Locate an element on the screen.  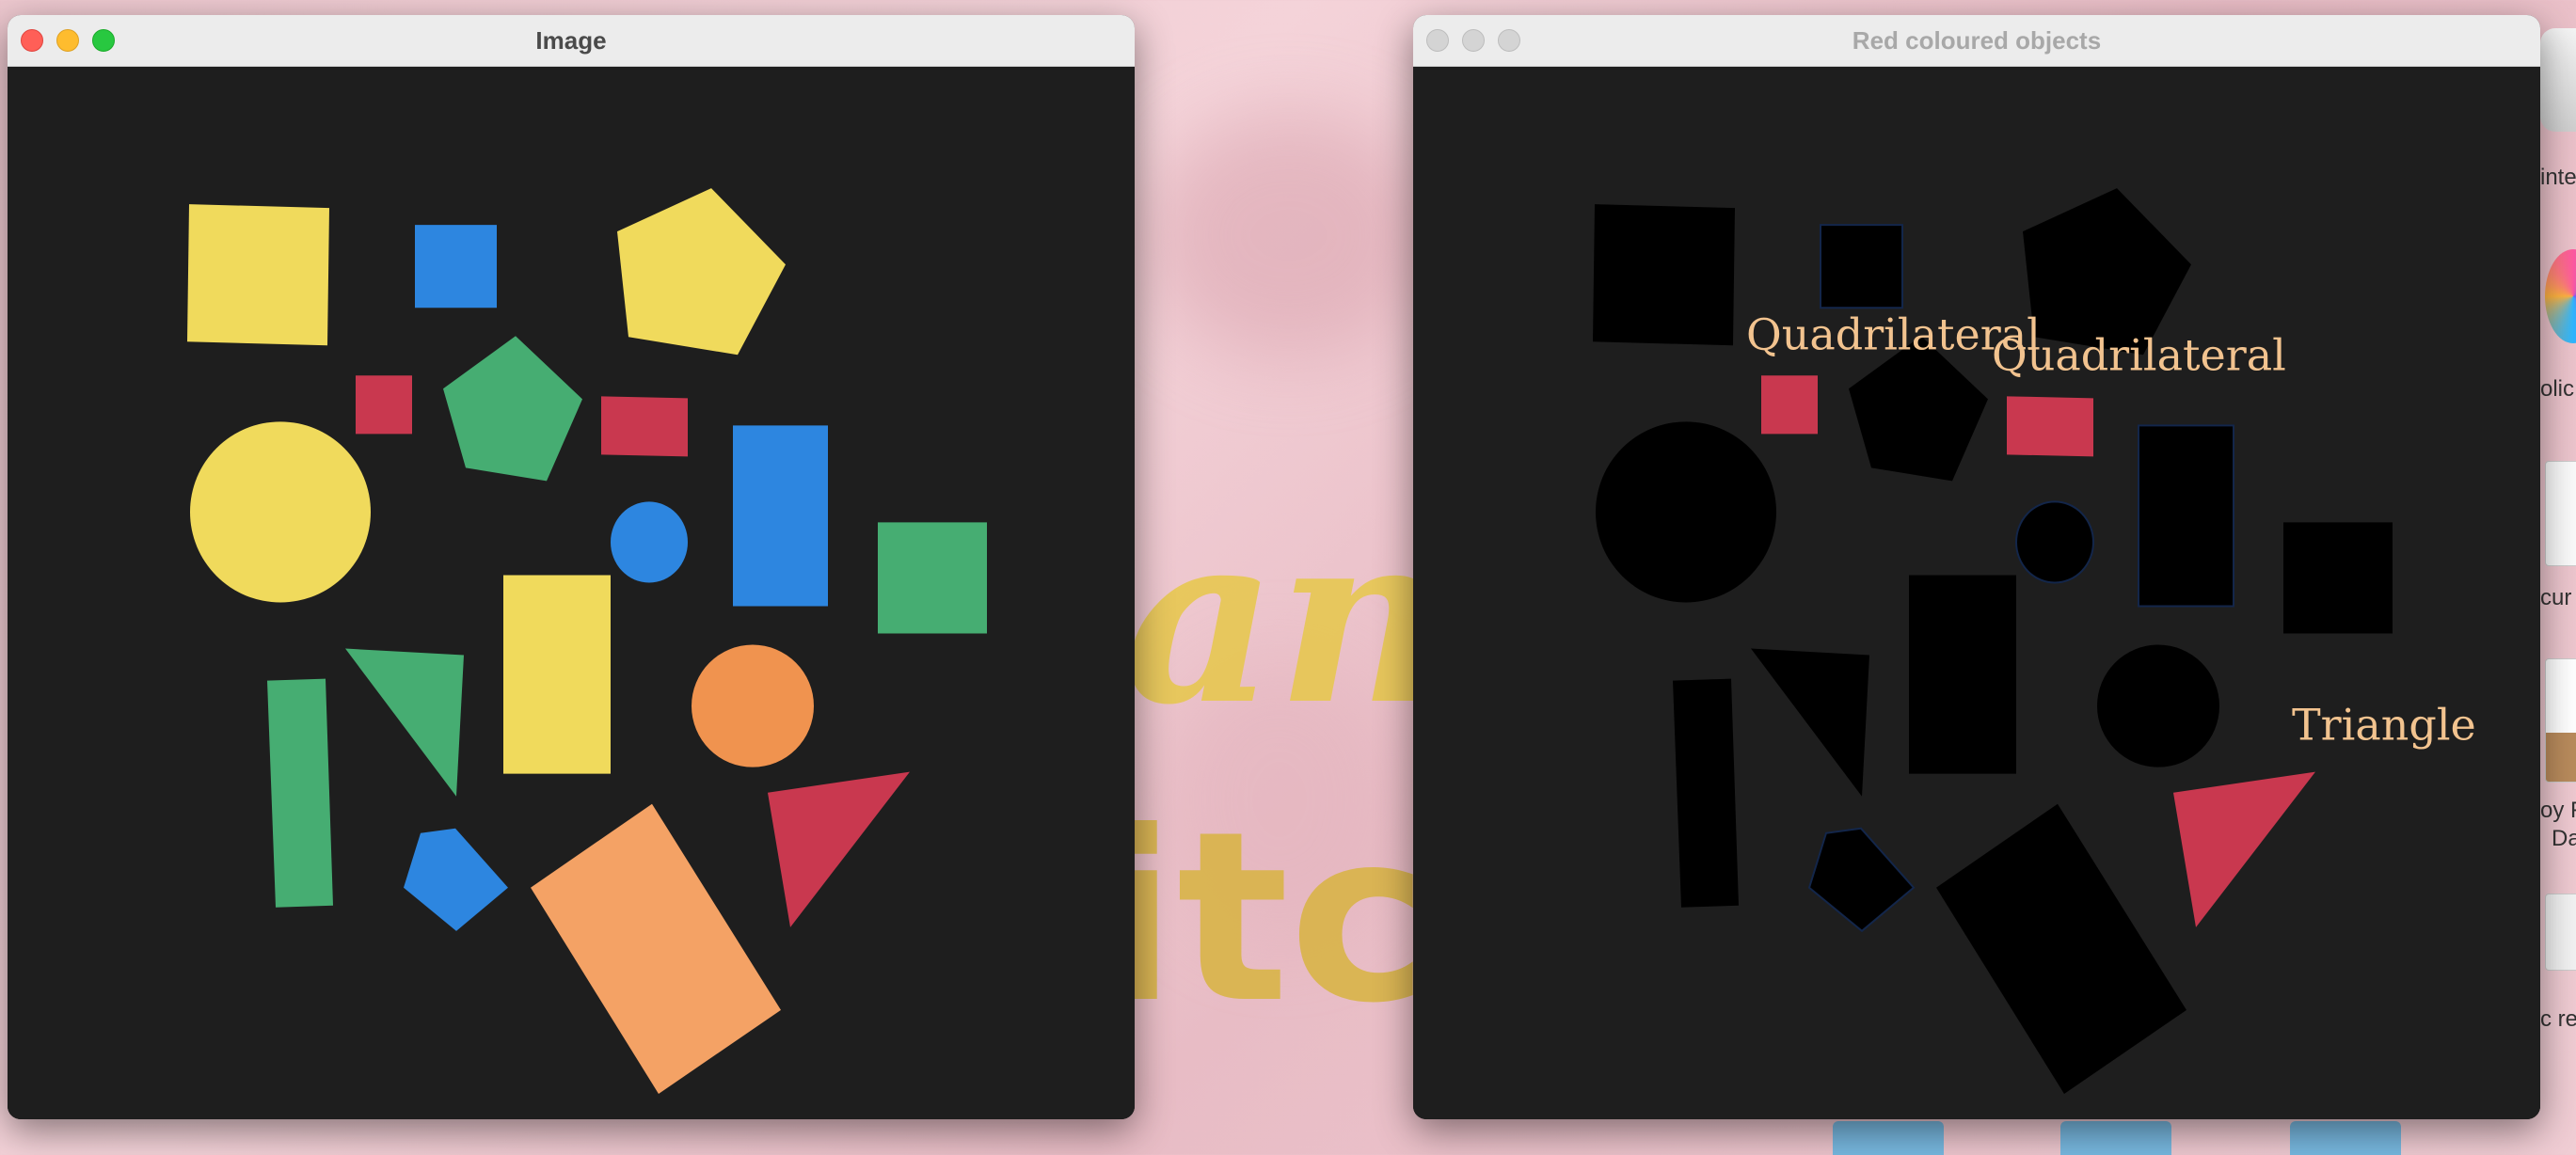
window-titlebar: Red coloured objects is located at coordinates (1977, 41).